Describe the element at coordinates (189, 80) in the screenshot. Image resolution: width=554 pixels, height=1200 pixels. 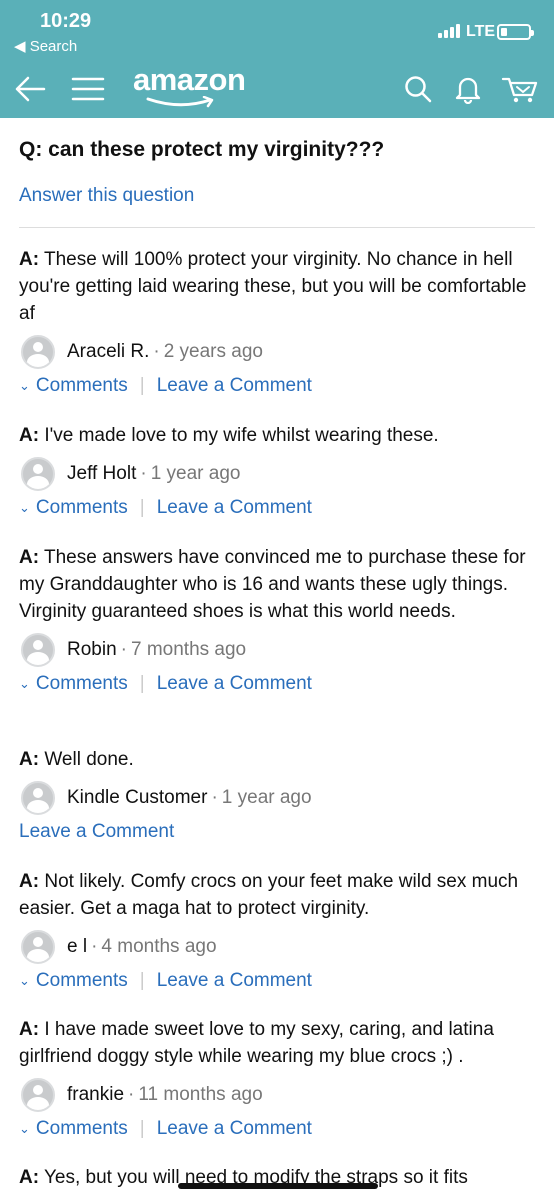
I see `amazon-logo: amazon` at that location.